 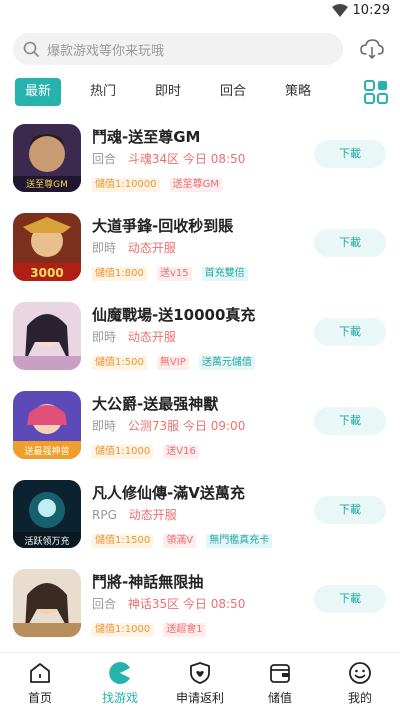 I want to click on svg-text: 3000, so click(x=46, y=273).